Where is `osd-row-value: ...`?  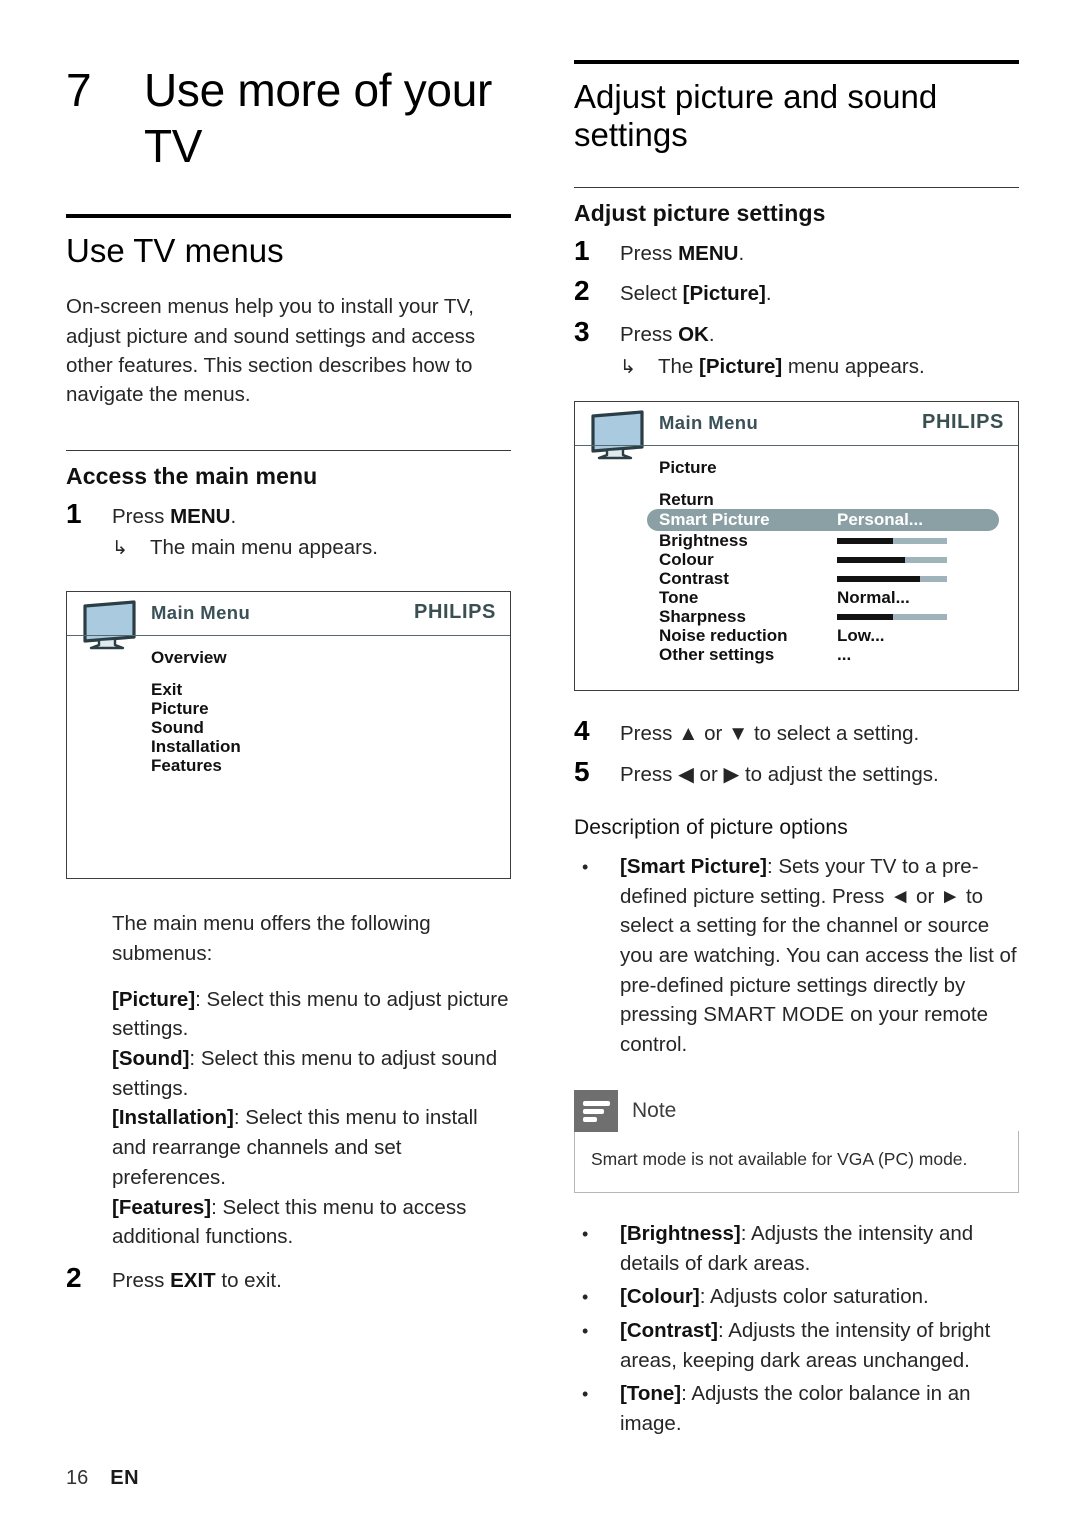
osd-row-value: ... is located at coordinates (844, 654).